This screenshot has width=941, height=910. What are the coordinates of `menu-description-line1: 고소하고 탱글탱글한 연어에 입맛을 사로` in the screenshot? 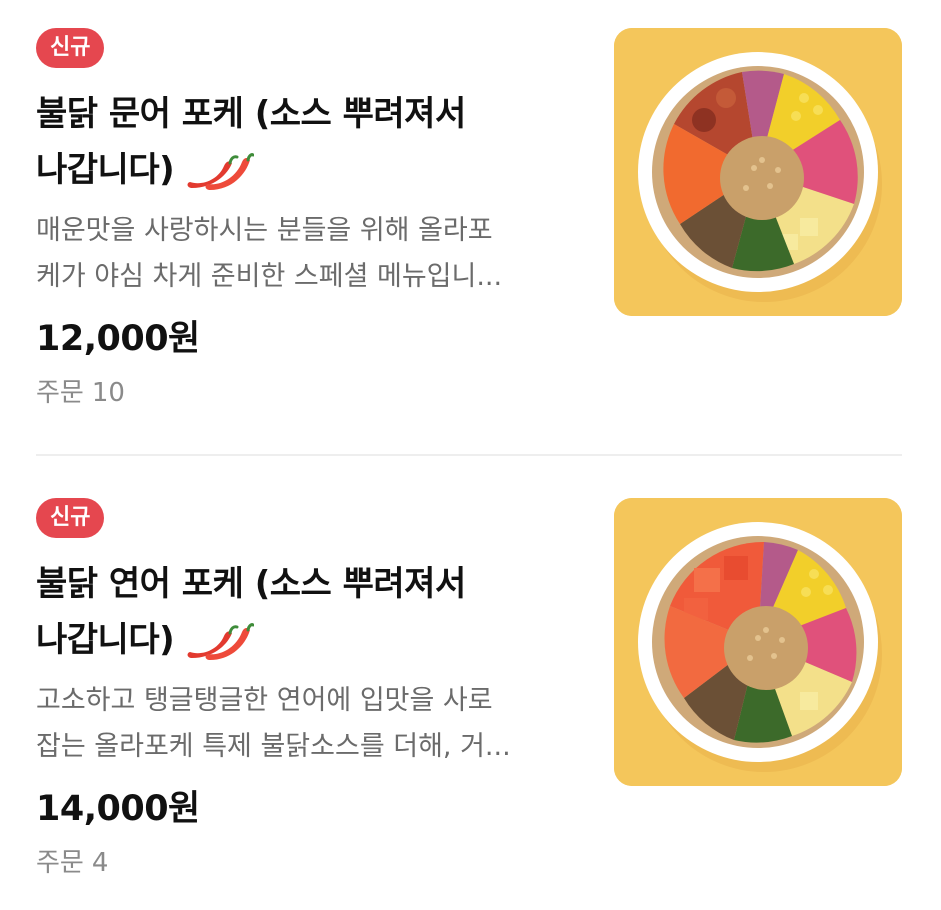 It's located at (264, 700).